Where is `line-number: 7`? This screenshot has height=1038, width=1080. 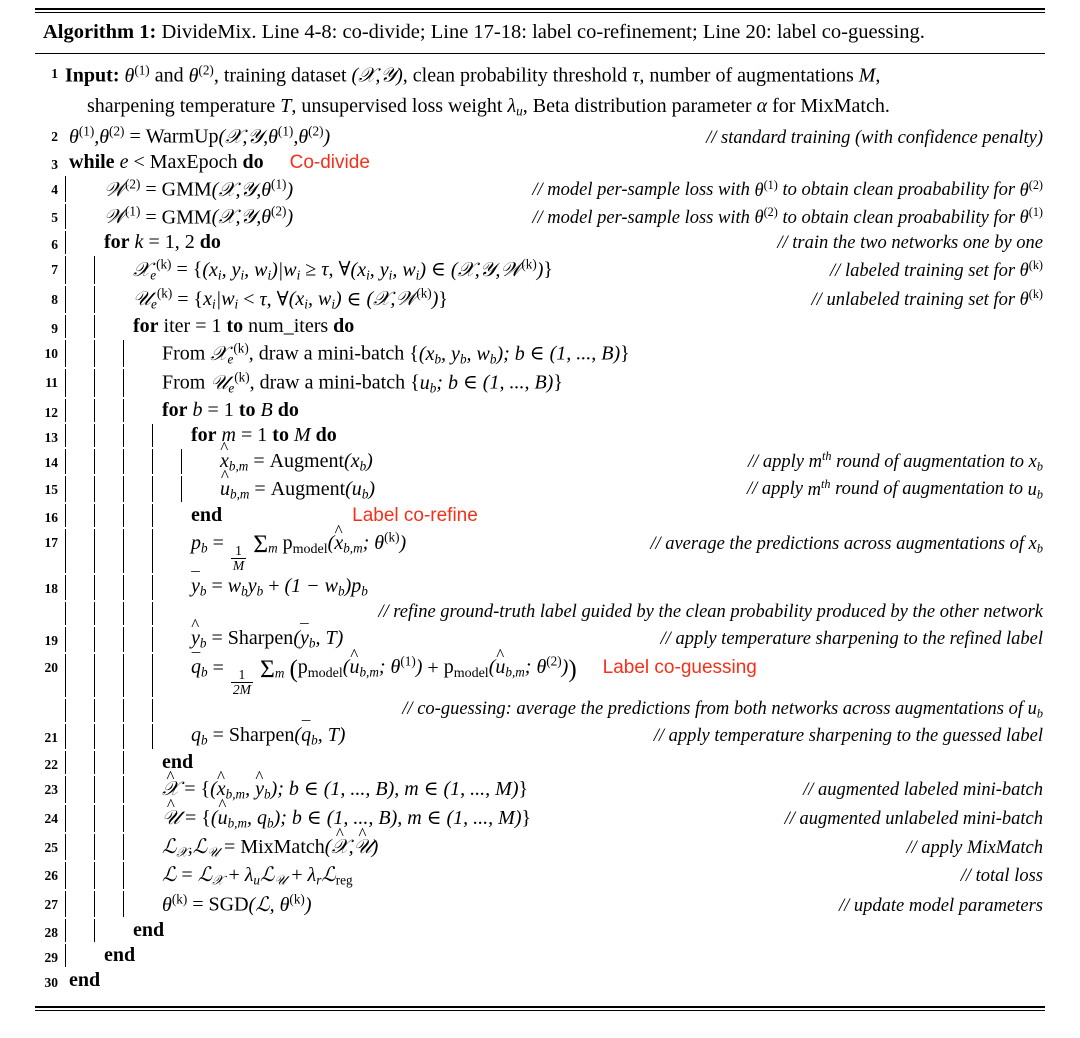 line-number: 7 is located at coordinates (54, 270).